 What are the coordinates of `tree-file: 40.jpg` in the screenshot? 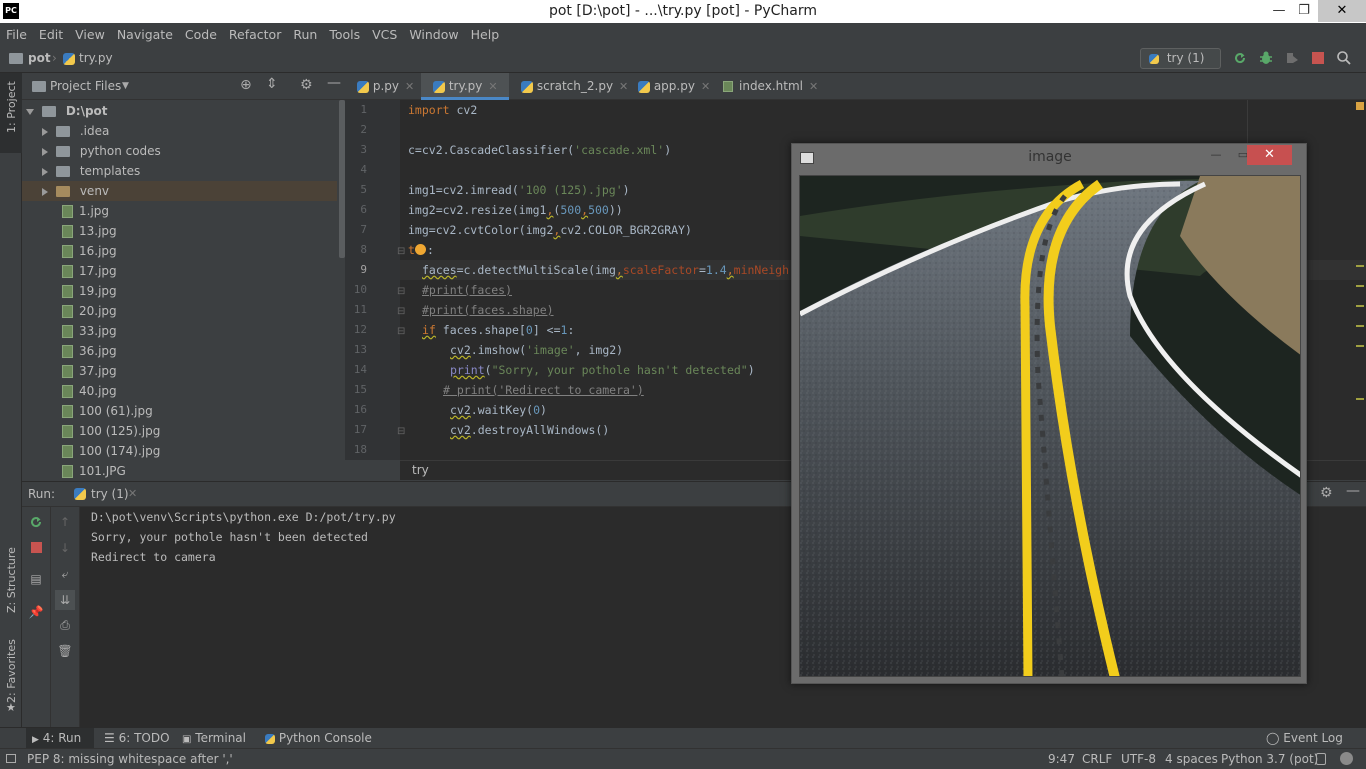 It's located at (89, 391).